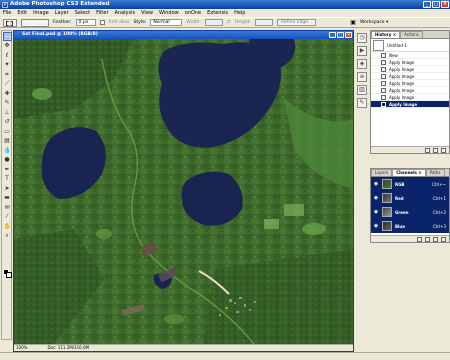 This screenshot has width=450, height=360. I want to click on doc-maximize-button: □, so click(340, 34).